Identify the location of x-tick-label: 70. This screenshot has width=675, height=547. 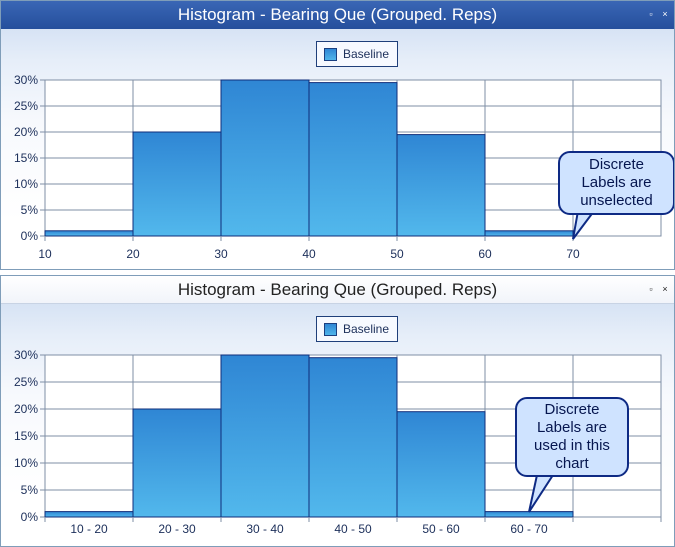
(573, 254).